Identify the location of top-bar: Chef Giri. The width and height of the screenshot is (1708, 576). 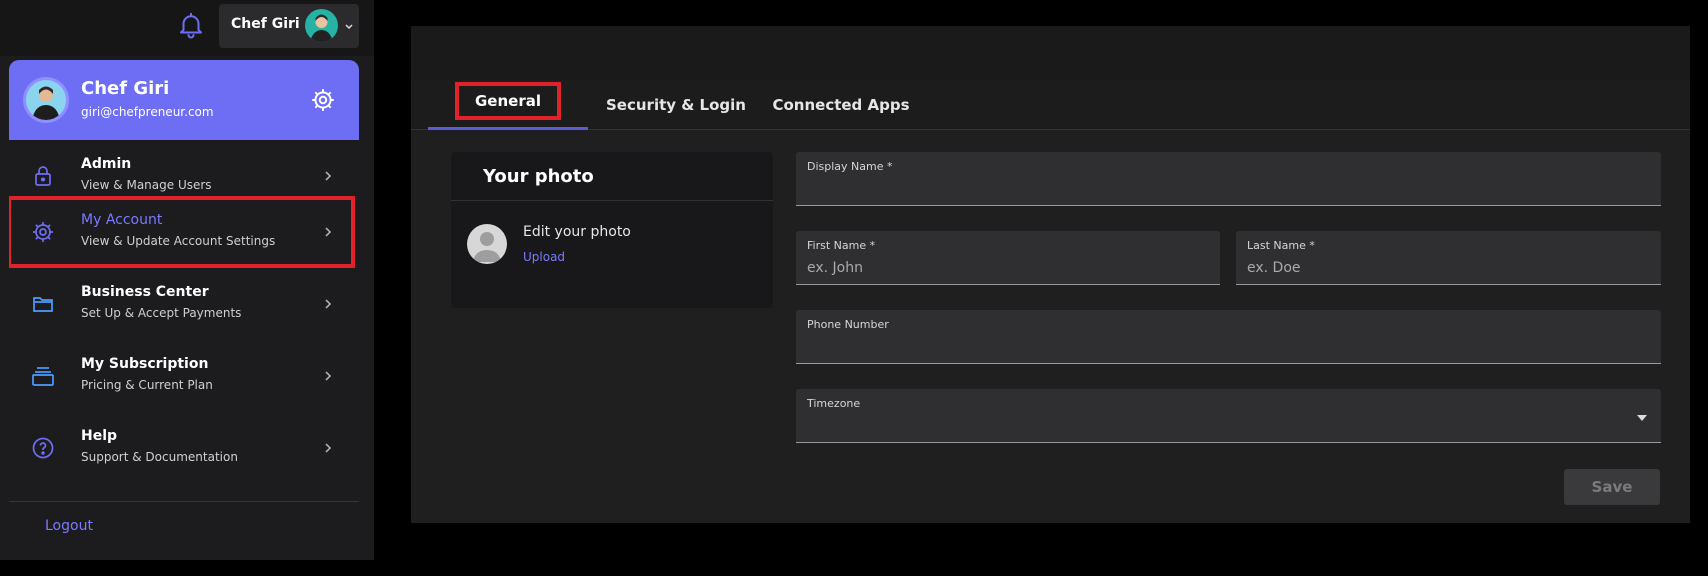
(187, 28).